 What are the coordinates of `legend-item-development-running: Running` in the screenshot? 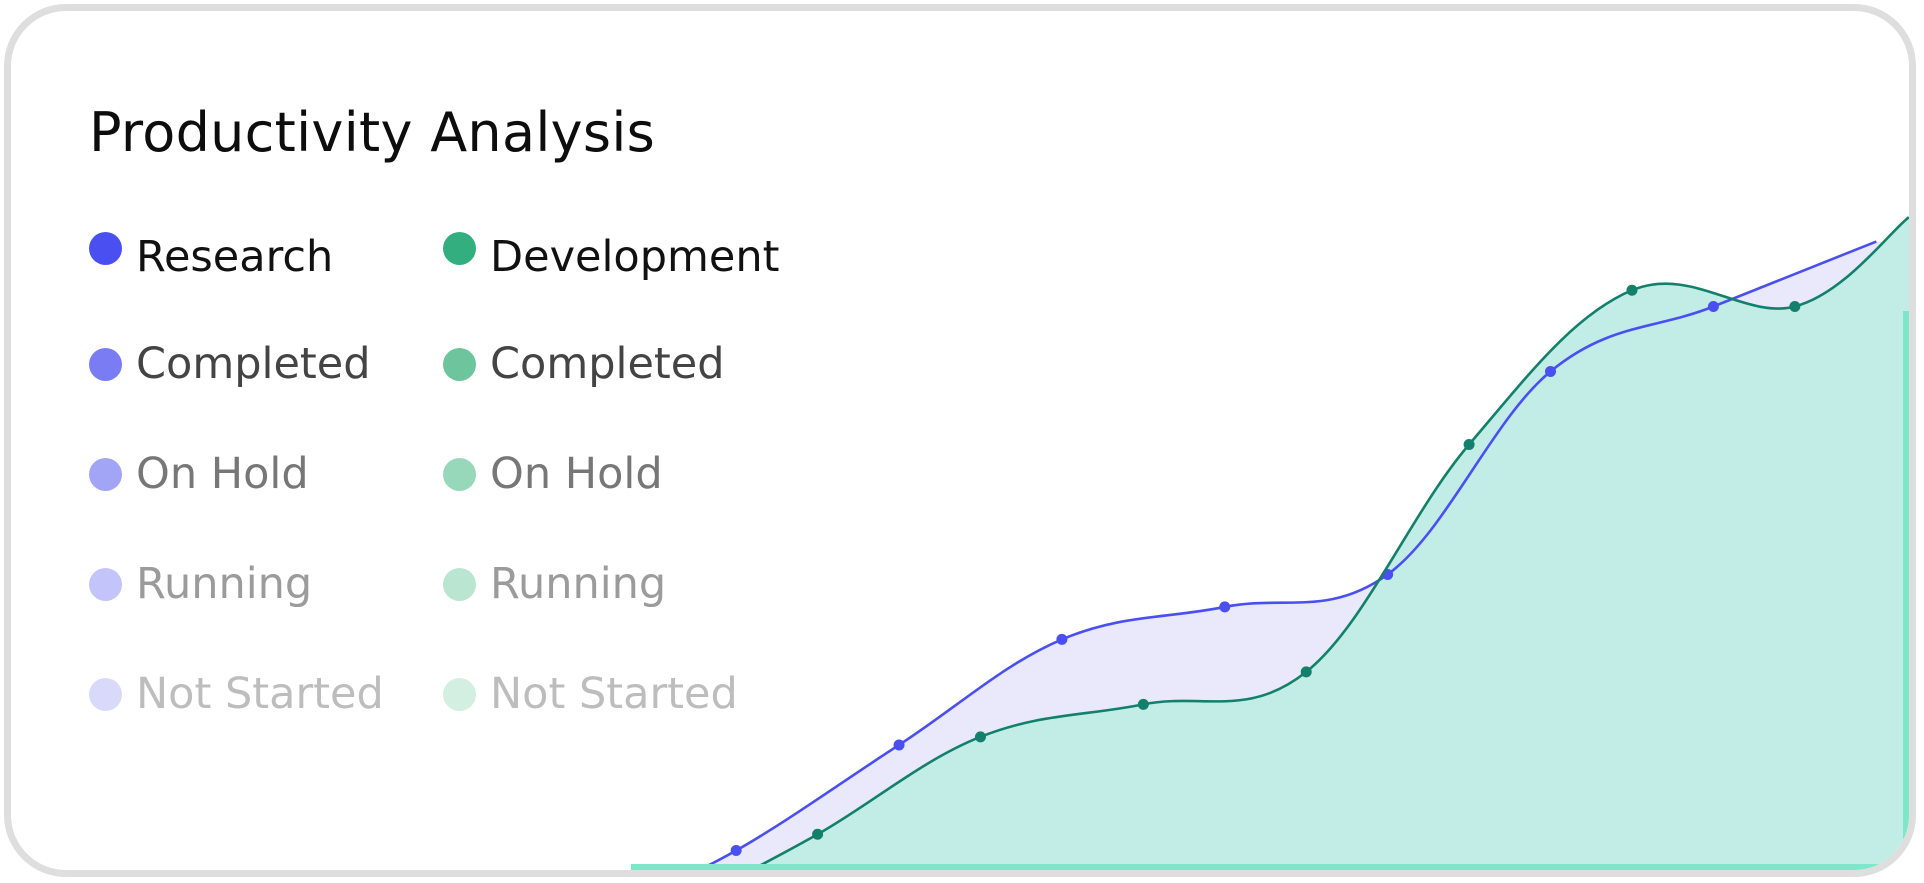 It's located at (611, 584).